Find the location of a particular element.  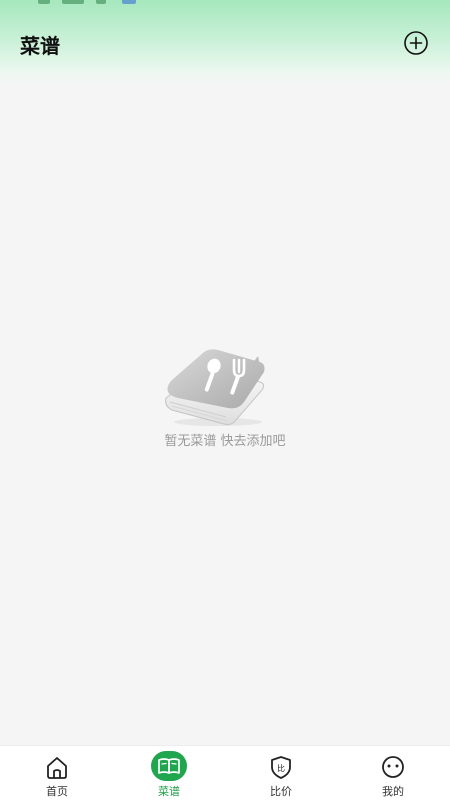

svg-text: 比 is located at coordinates (281, 768).